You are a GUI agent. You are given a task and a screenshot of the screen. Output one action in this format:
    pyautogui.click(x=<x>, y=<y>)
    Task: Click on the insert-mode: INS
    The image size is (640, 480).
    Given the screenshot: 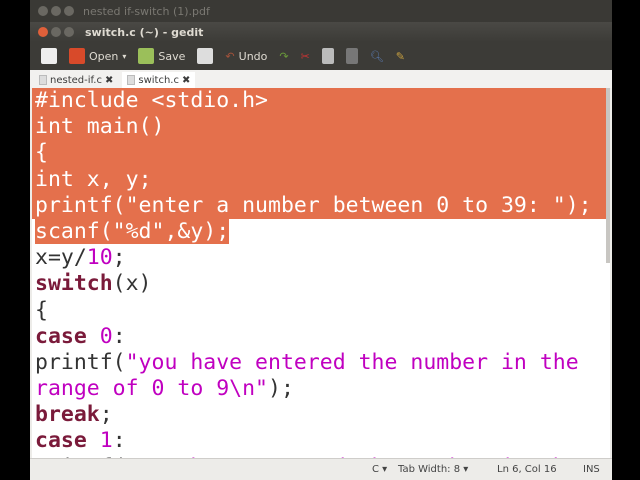 What is the action you would take?
    pyautogui.click(x=591, y=469)
    